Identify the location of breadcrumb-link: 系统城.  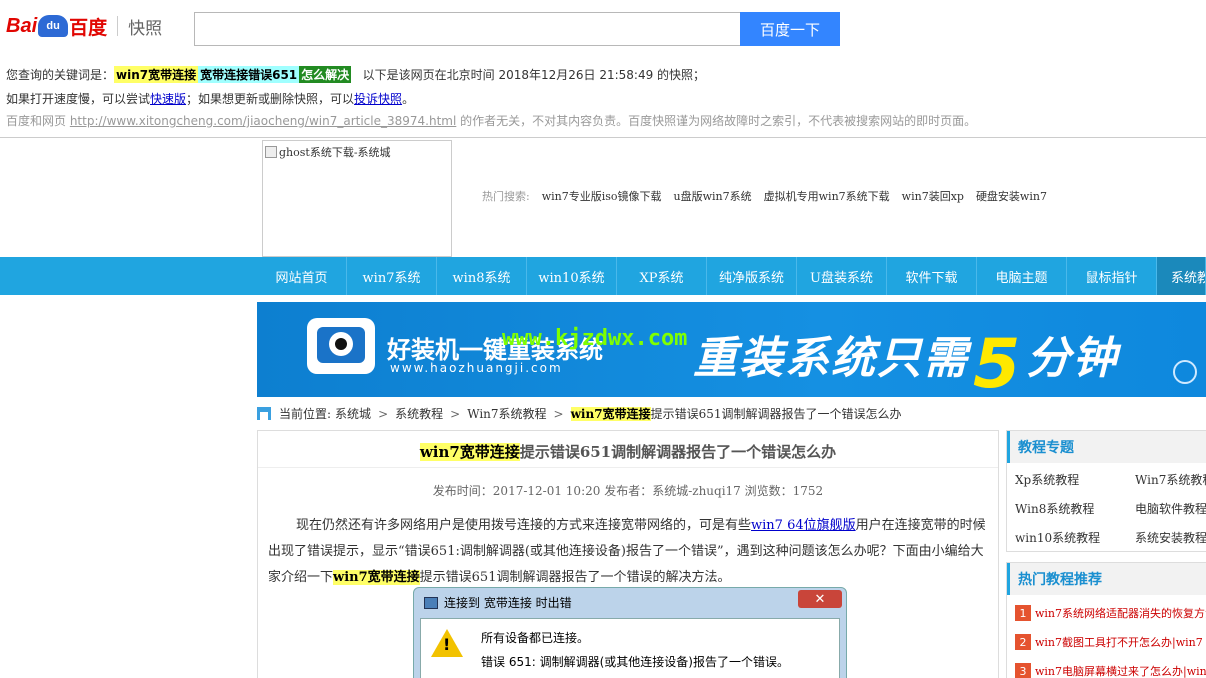
(353, 413).